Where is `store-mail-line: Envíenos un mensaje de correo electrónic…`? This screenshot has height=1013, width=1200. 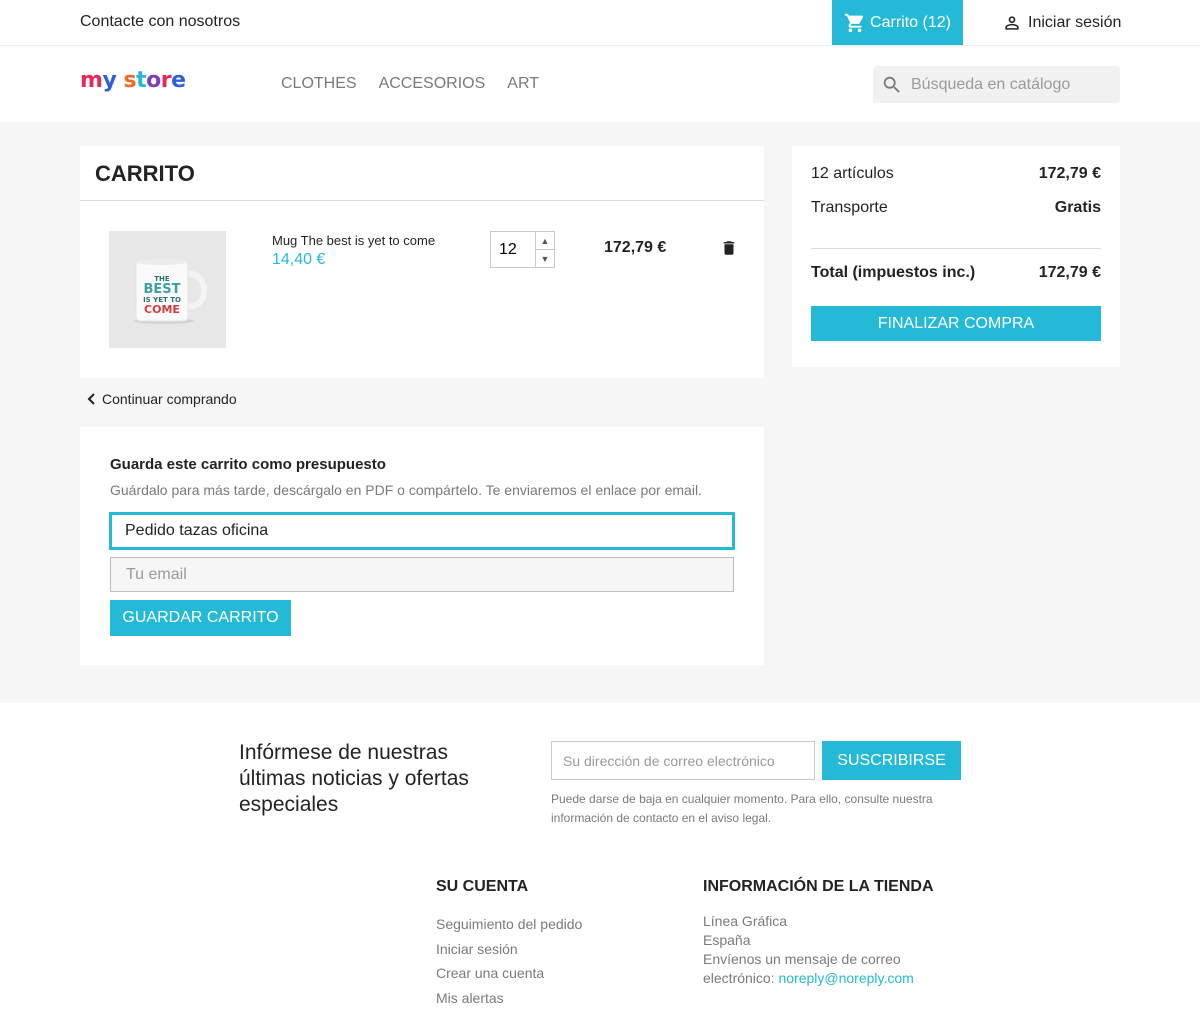
store-mail-line: Envíenos un mensaje de correo electrónic… is located at coordinates (823, 969).